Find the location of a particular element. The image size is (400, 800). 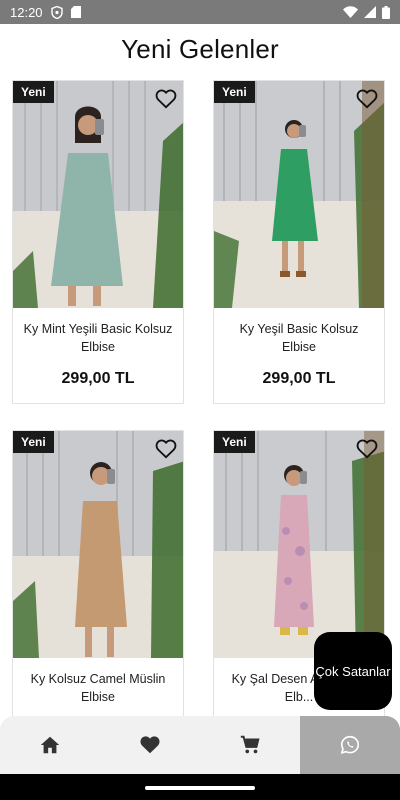

status-time: 12:20 is located at coordinates (26, 12).